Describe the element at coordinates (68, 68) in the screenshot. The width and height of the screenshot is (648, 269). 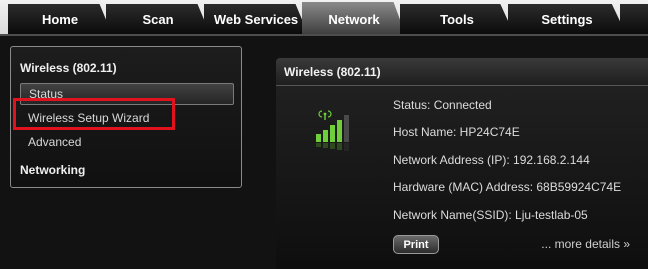
I see `nav-heading-wireless: Wireless (802.11)` at that location.